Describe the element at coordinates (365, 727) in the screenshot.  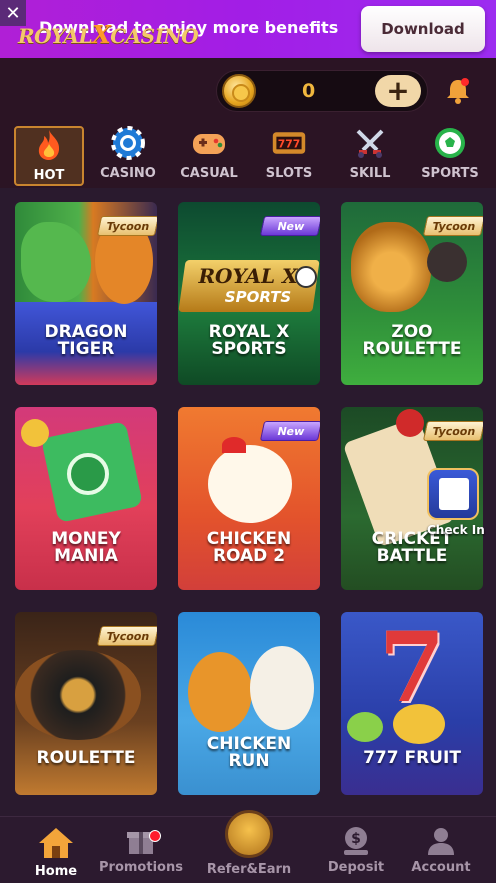
I see `melon-art` at that location.